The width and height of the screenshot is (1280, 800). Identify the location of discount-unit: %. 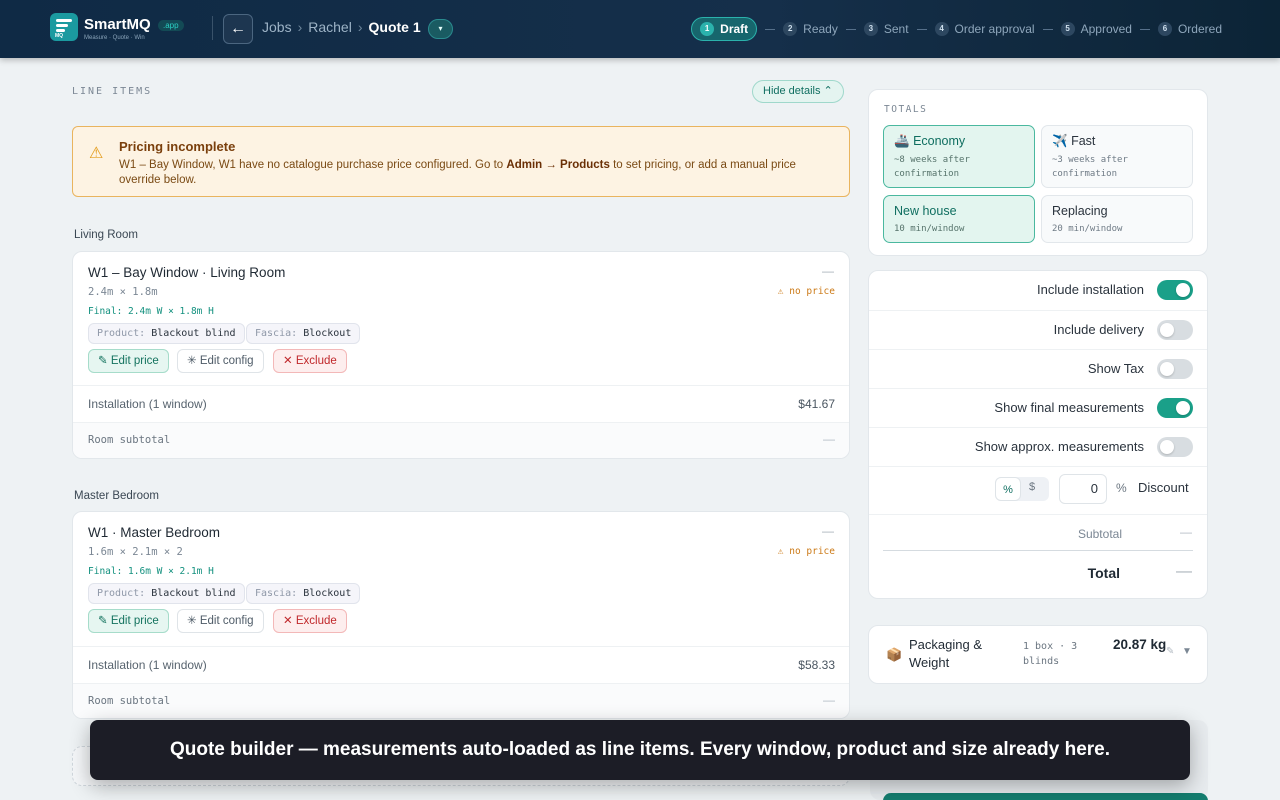
(1121, 488).